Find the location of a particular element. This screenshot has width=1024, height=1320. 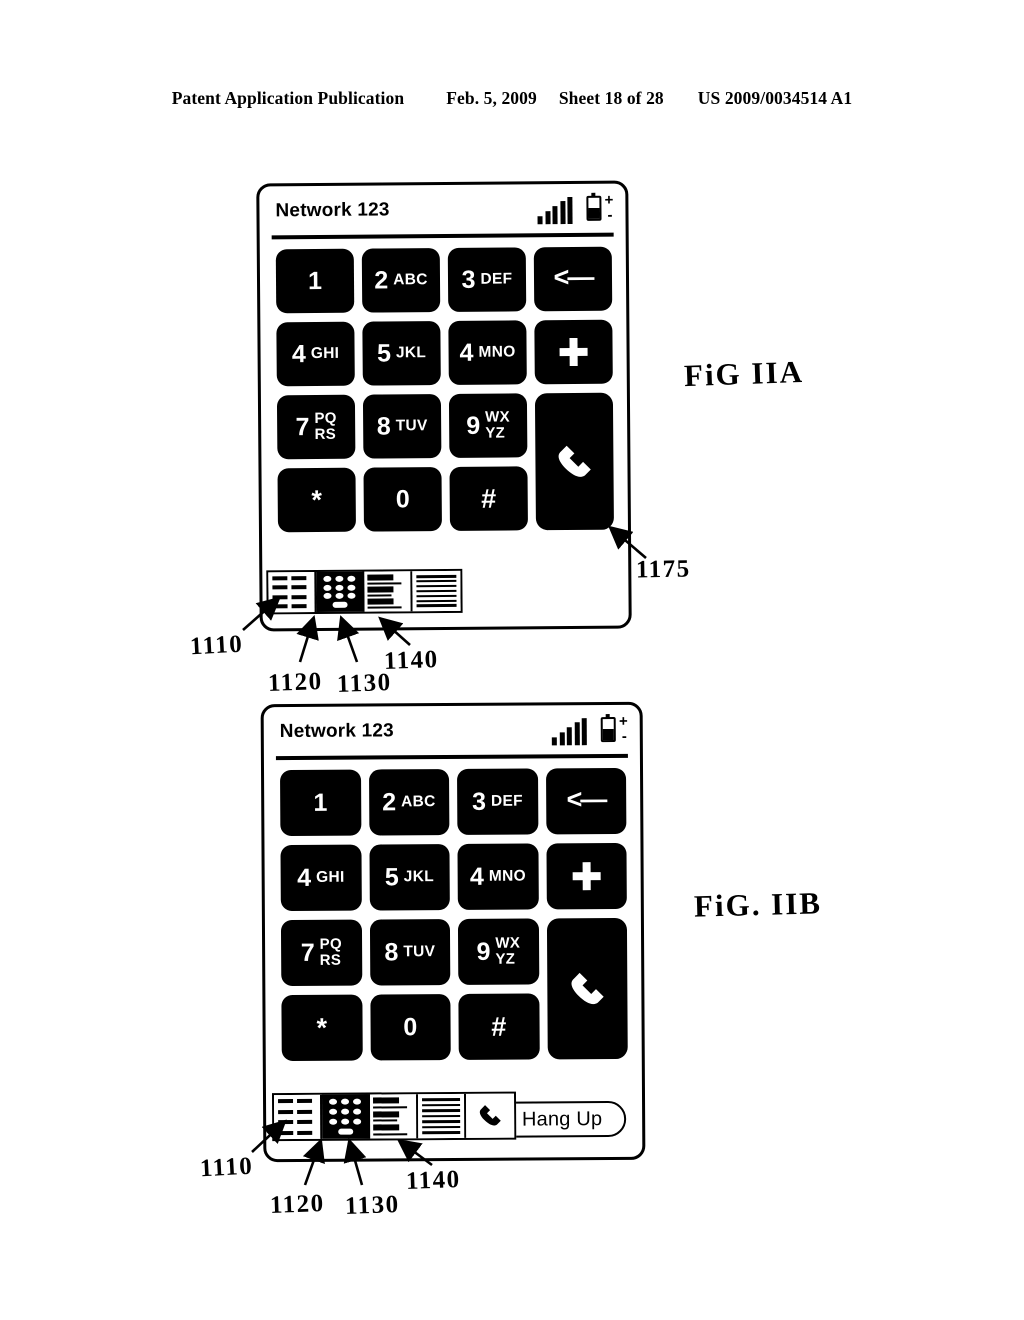

callout-1120-a: 1120 is located at coordinates (295, 682).